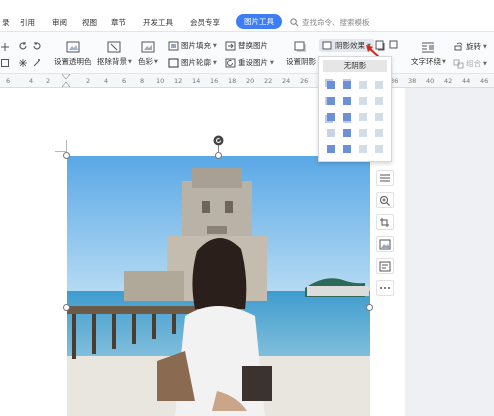  What do you see at coordinates (473, 63) in the screenshot?
I see `combine-label: 组合` at bounding box center [473, 63].